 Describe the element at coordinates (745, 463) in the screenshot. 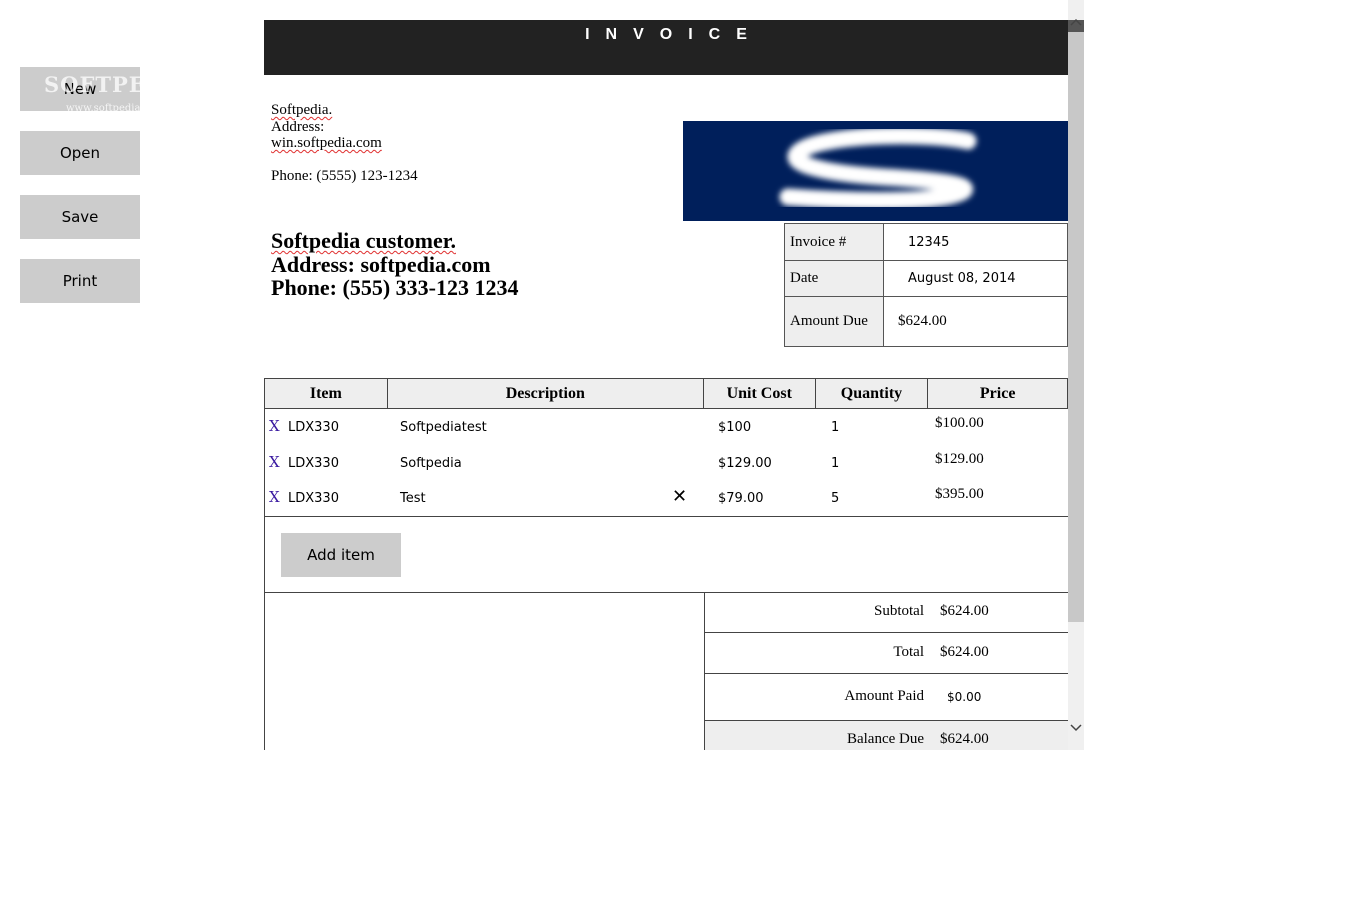

I see `unit-cost-field: $129.00` at that location.